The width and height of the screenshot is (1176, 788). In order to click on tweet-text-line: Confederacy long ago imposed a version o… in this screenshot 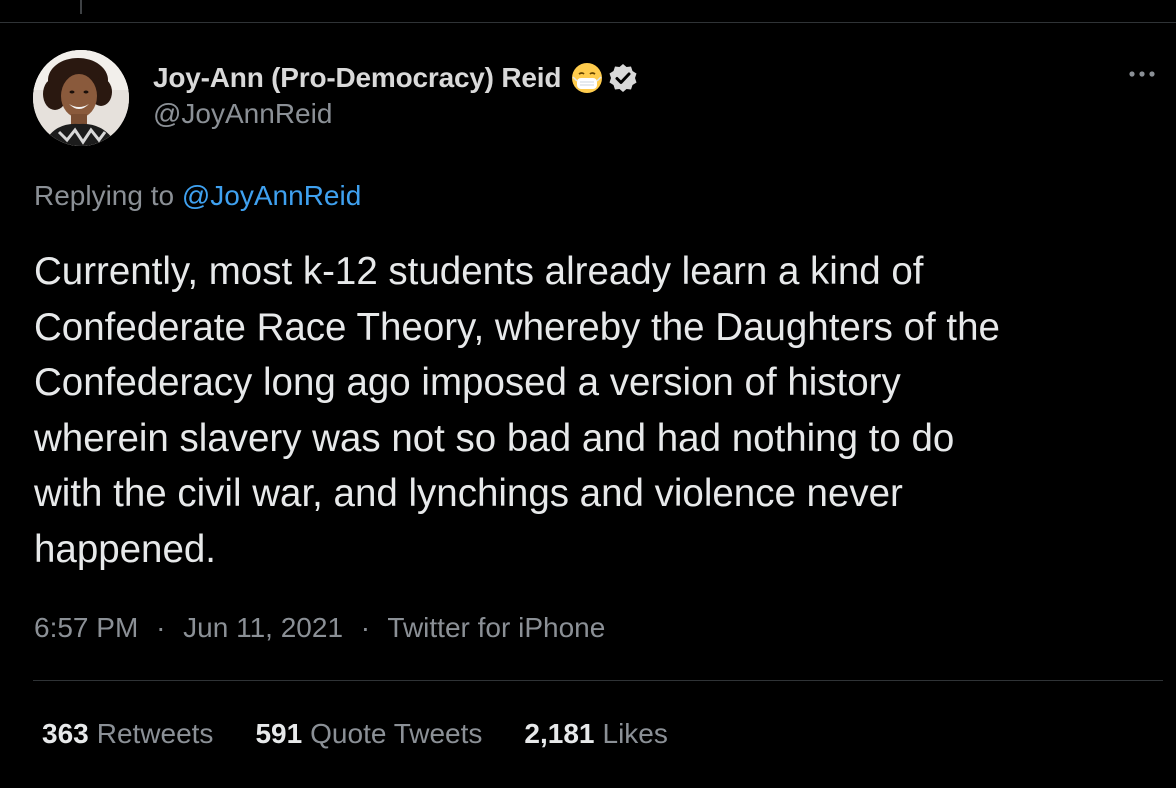, I will do `click(467, 382)`.